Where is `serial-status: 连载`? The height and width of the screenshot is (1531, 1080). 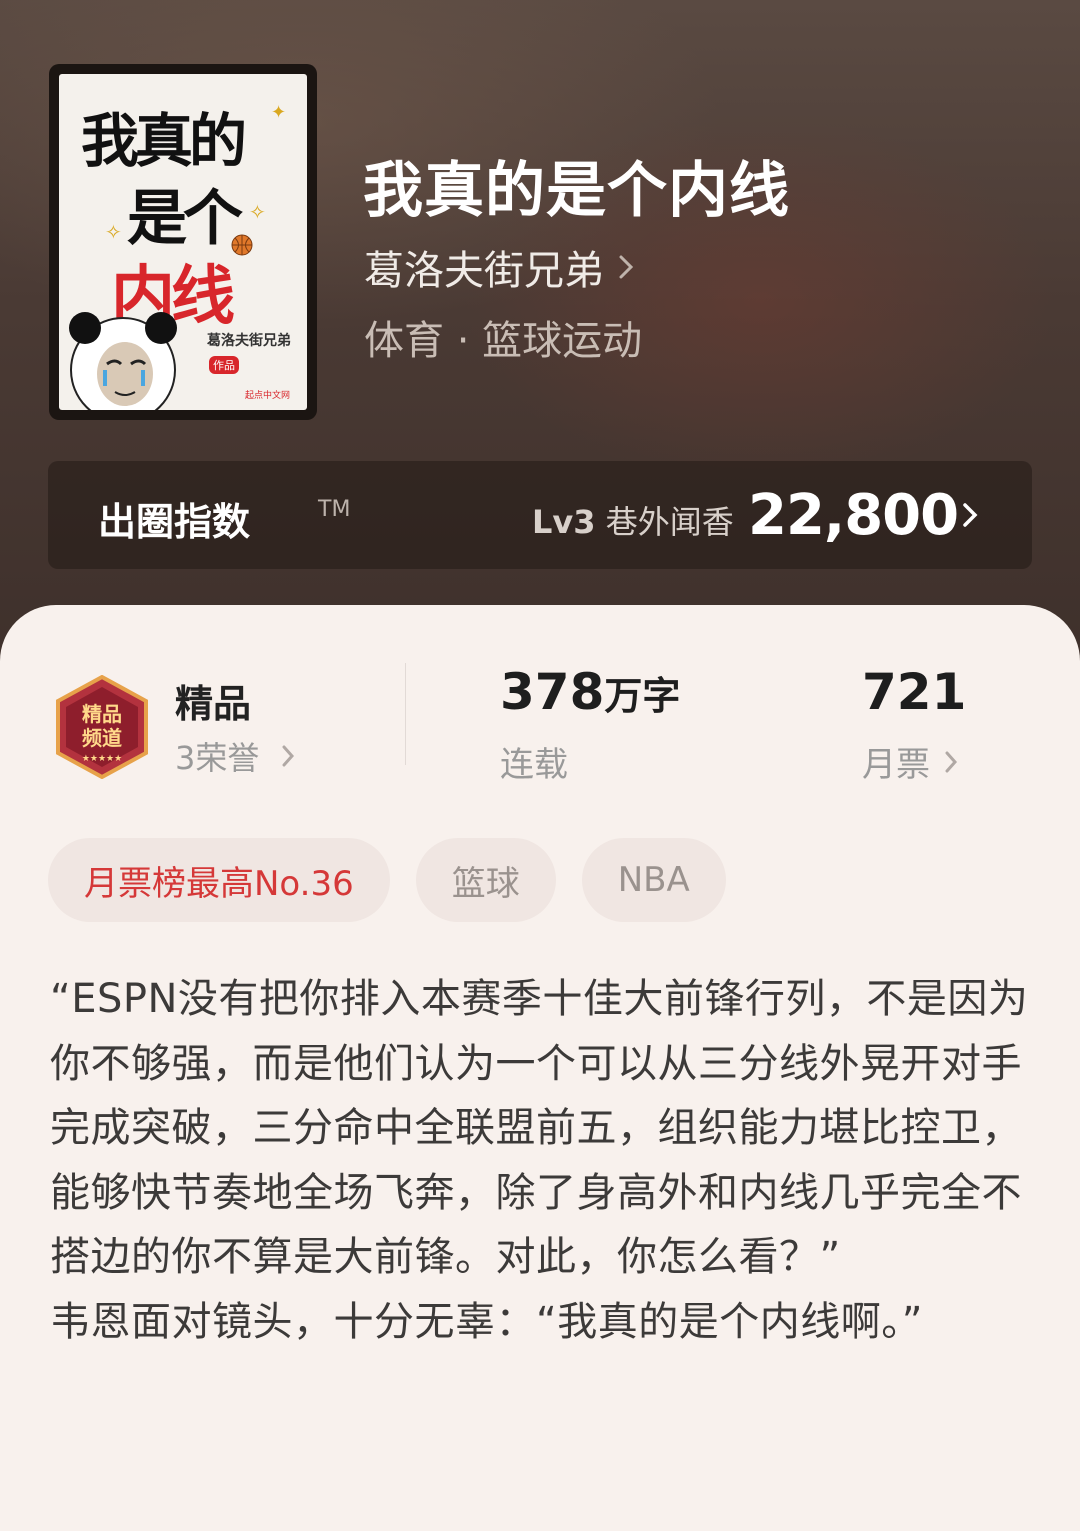 serial-status: 连载 is located at coordinates (534, 765).